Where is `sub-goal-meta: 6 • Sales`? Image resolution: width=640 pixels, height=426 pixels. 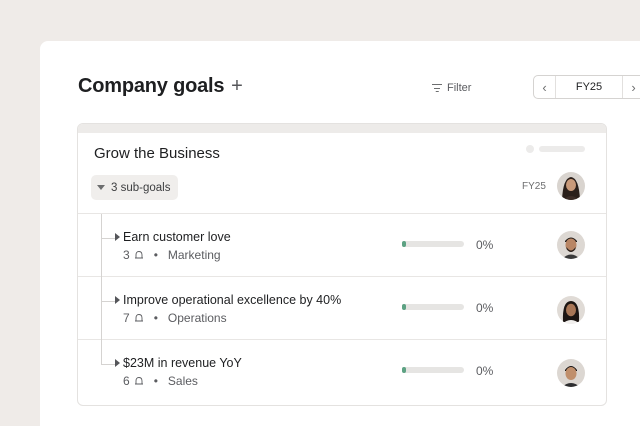
sub-goal-meta: 6 • Sales is located at coordinates (160, 381).